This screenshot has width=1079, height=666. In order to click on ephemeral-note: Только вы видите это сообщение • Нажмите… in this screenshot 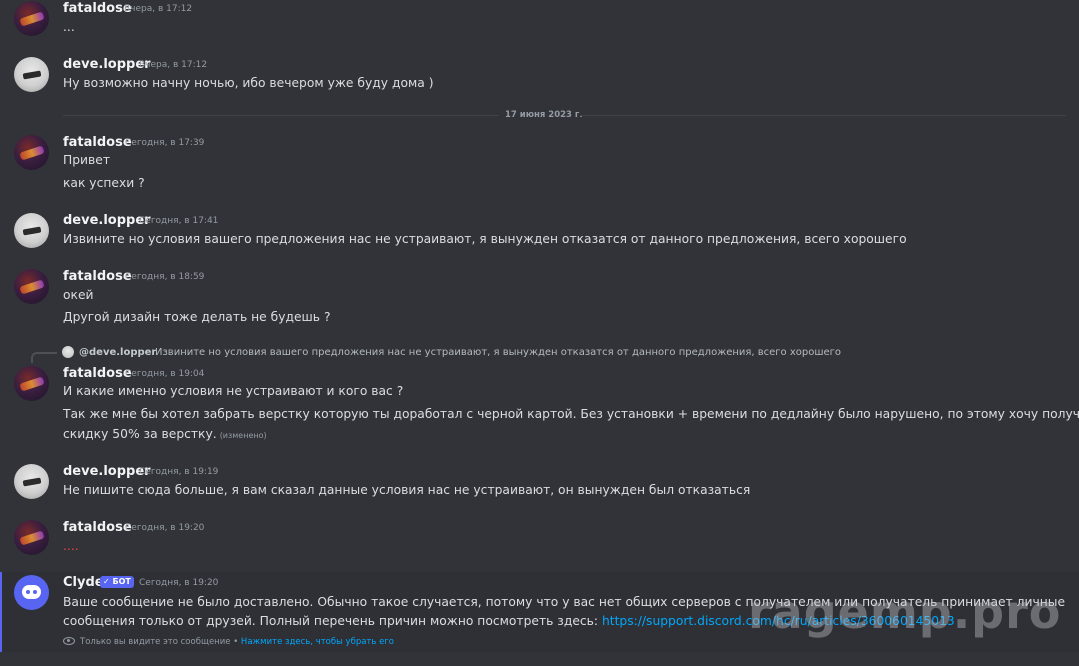, I will do `click(228, 641)`.